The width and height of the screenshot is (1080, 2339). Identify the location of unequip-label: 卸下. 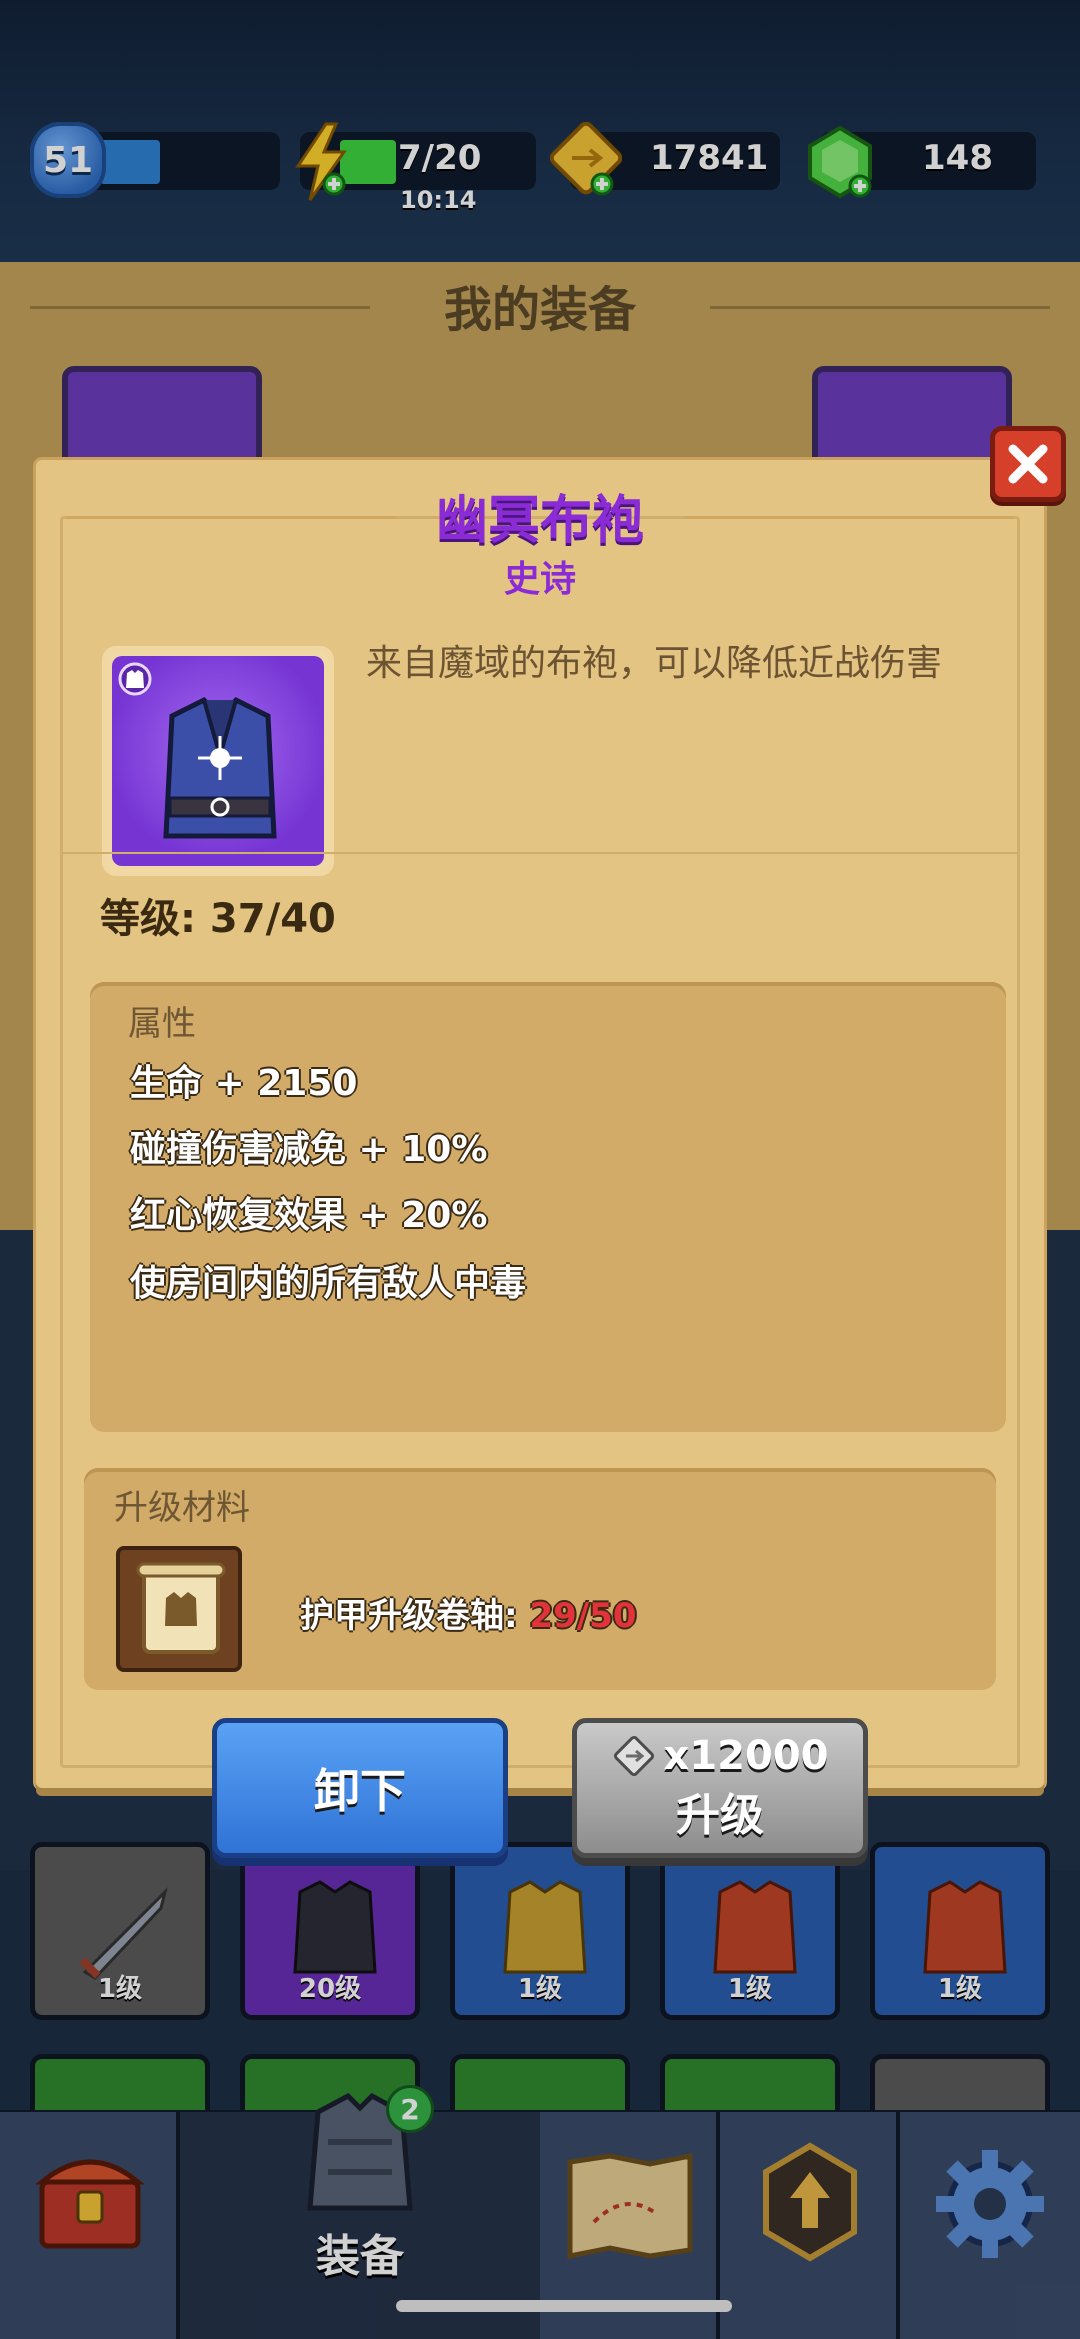
(360, 1791).